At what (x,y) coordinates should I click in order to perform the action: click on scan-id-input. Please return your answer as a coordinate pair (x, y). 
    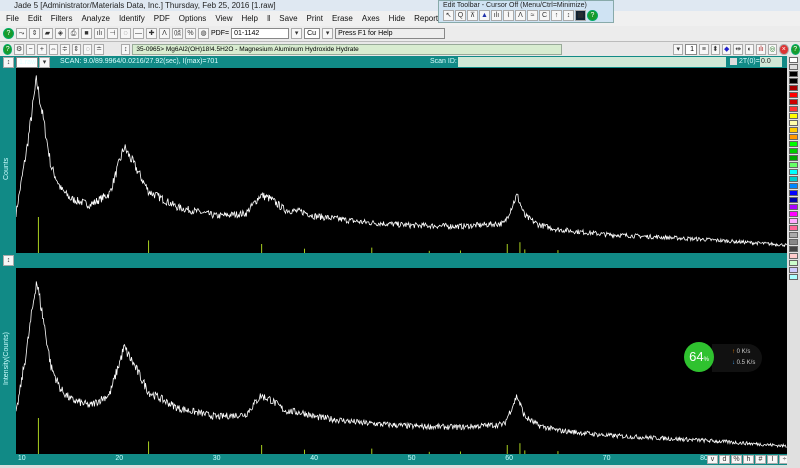
    Looking at the image, I should click on (592, 62).